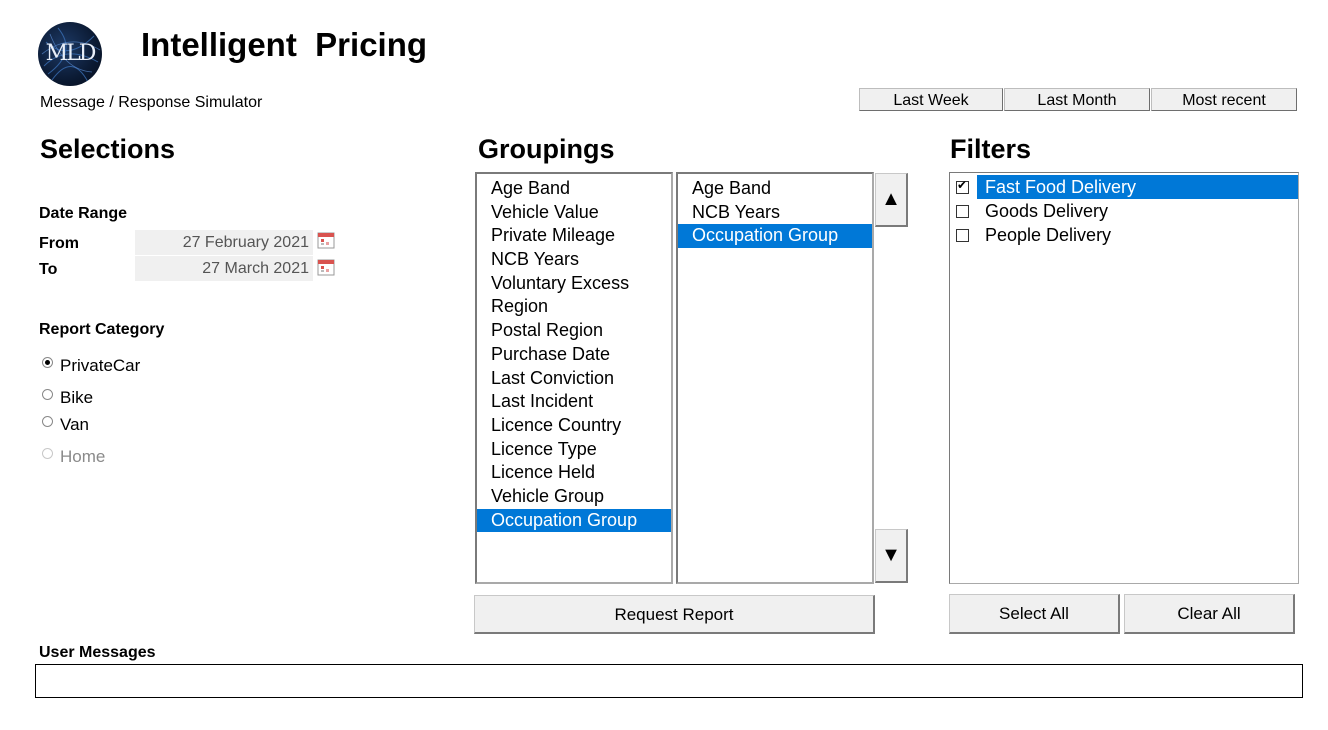 Image resolution: width=1328 pixels, height=730 pixels. Describe the element at coordinates (574, 213) in the screenshot. I see `list-item: Vehicle Value` at that location.